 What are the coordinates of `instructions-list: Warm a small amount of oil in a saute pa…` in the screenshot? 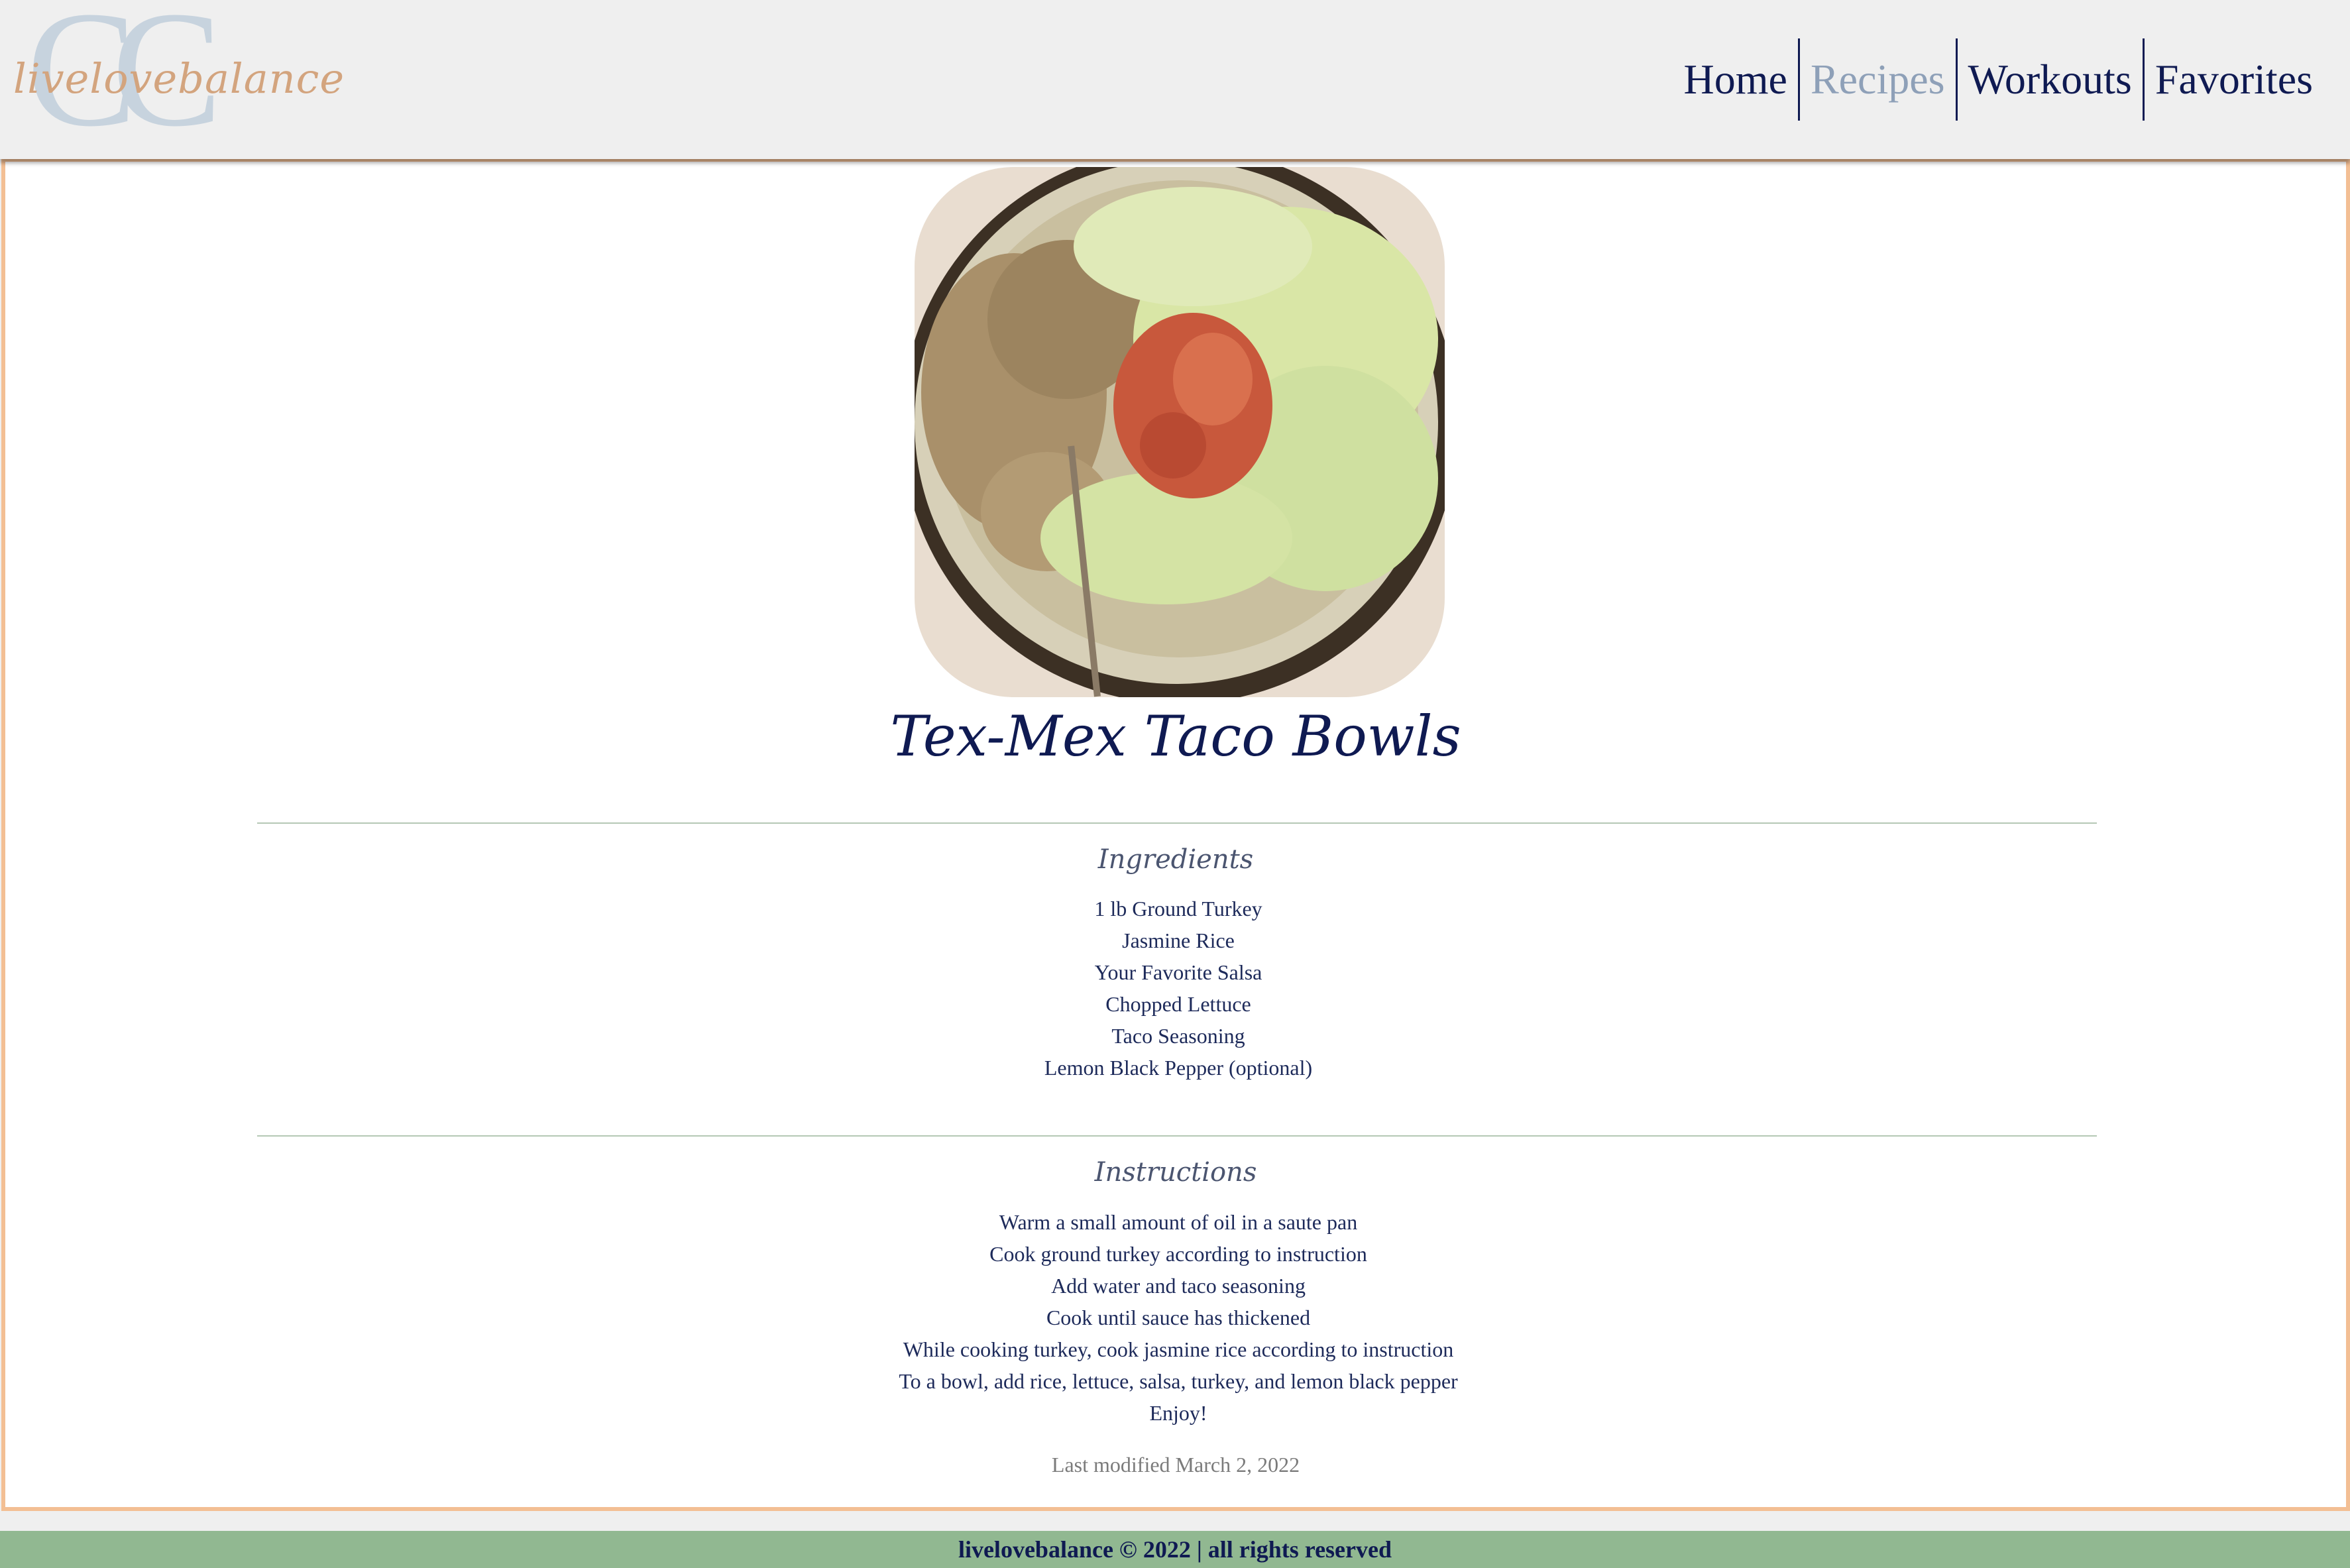 It's located at (1177, 1318).